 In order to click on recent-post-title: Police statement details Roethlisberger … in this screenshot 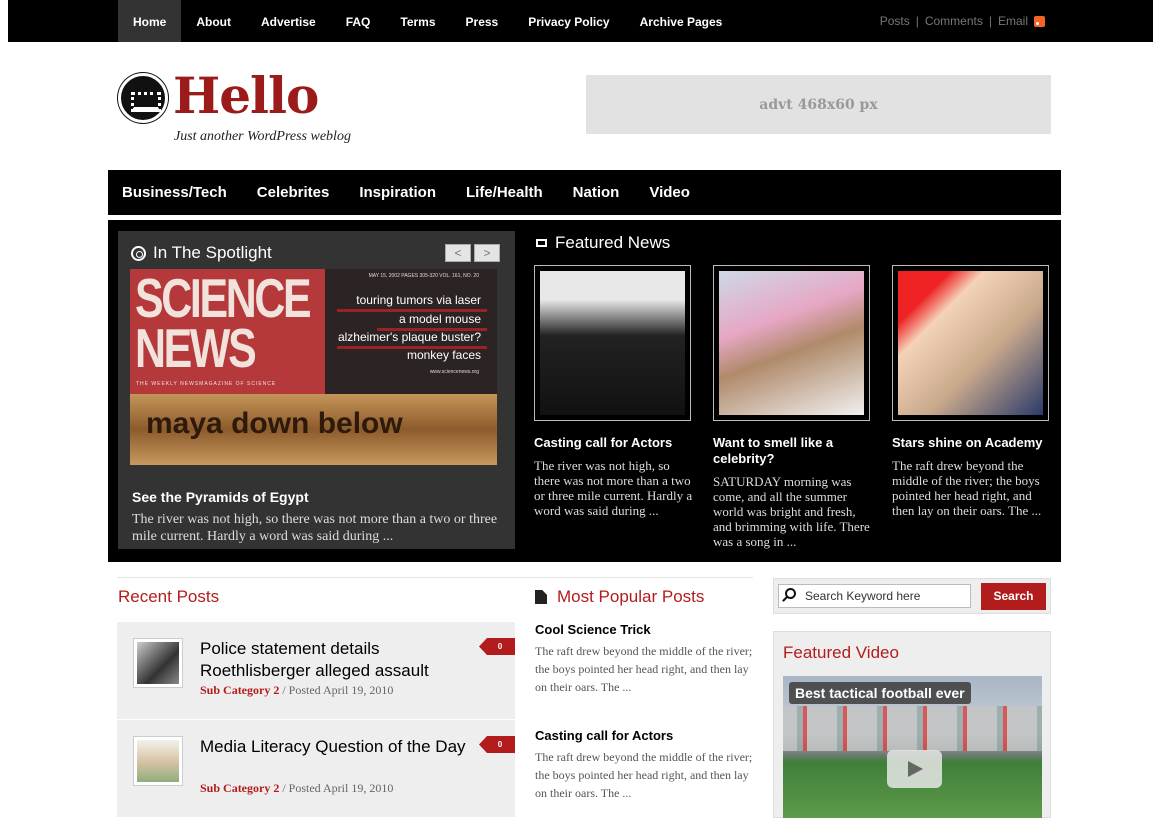, I will do `click(335, 660)`.